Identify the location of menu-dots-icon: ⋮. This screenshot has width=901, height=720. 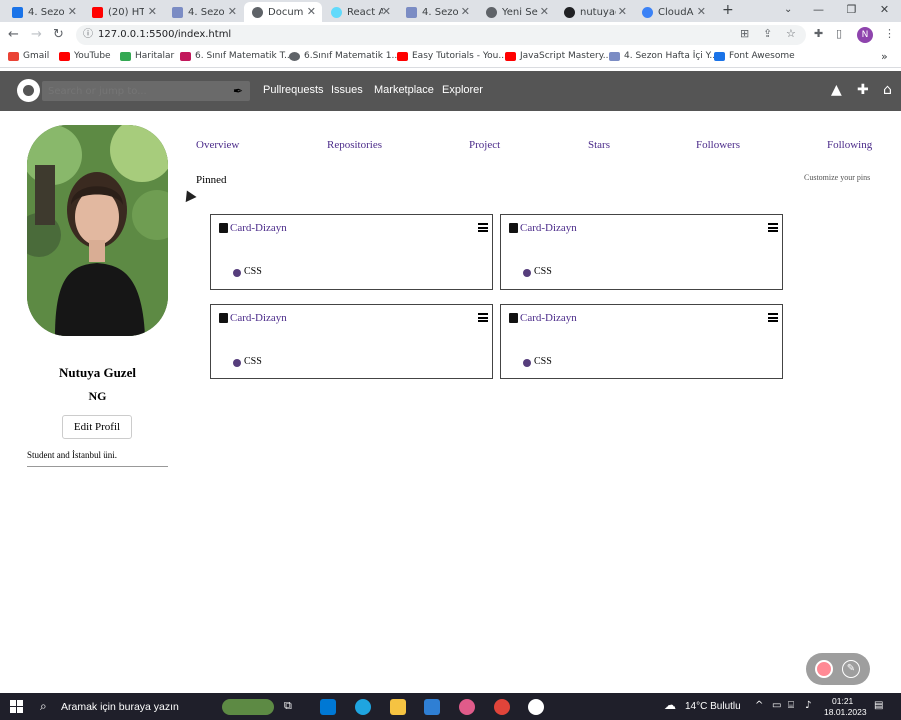
(889, 33).